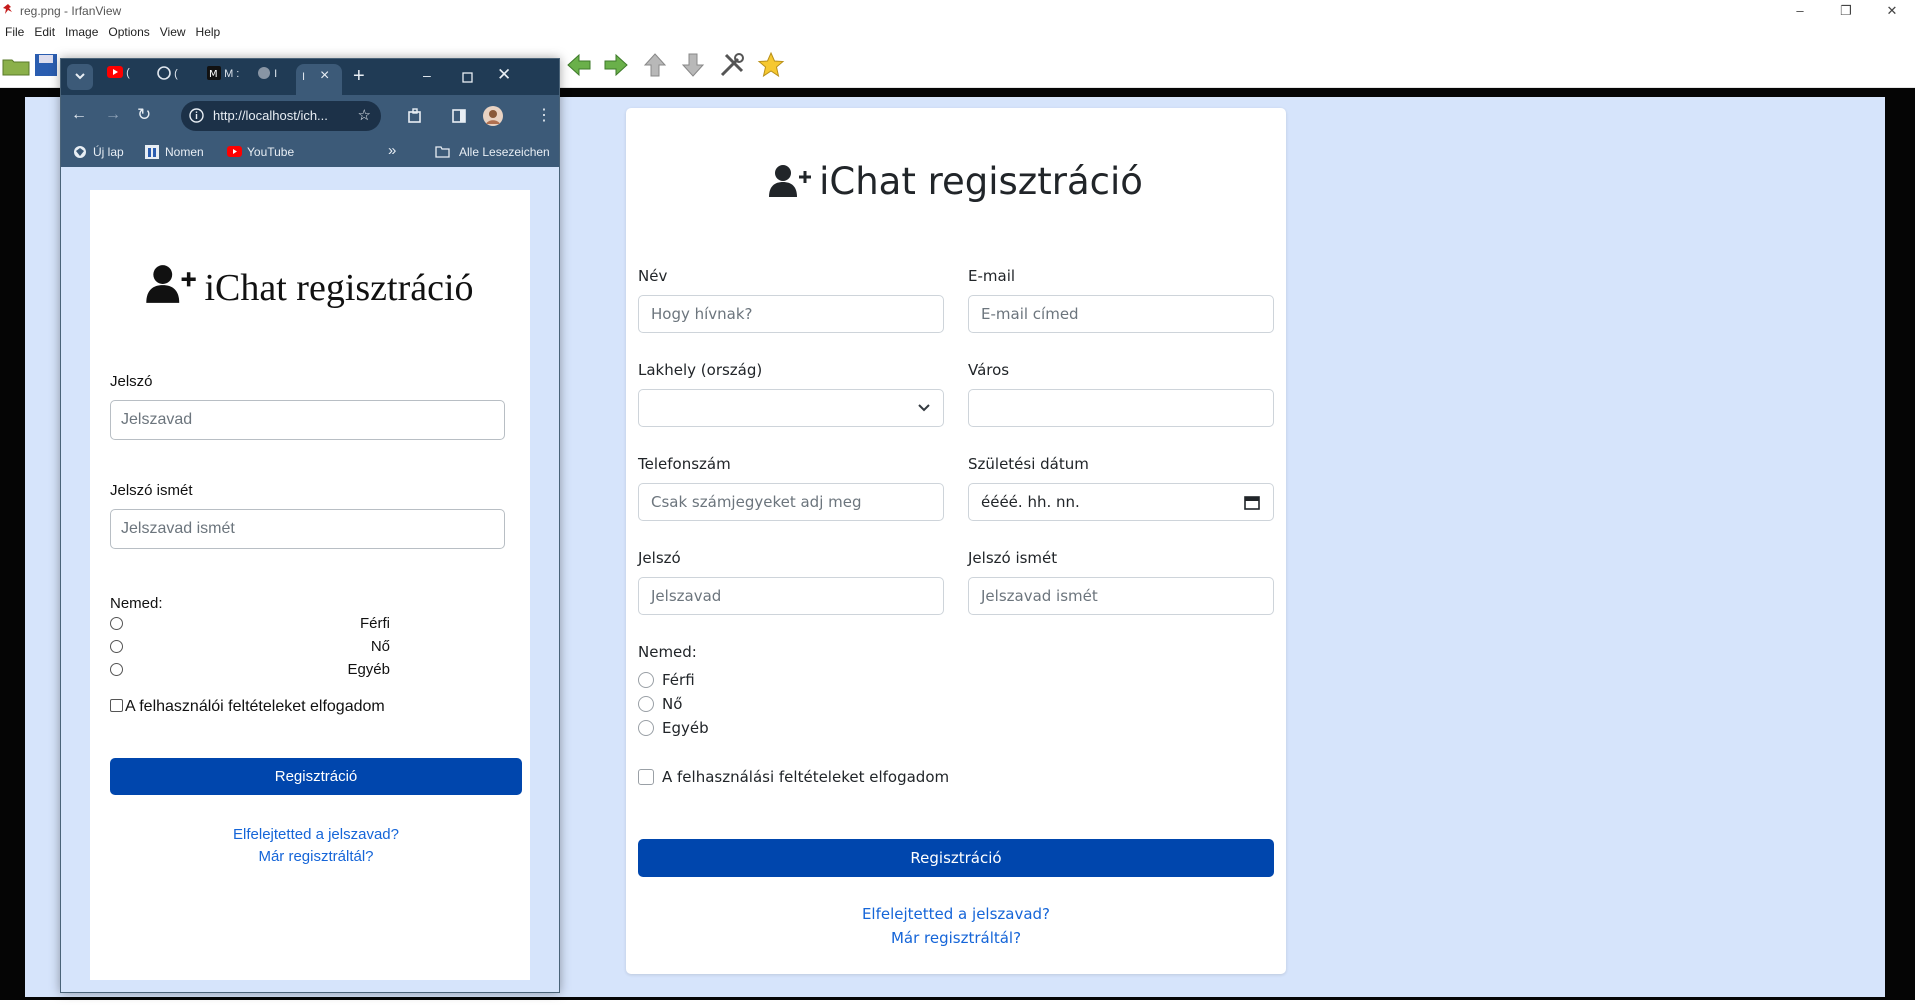  What do you see at coordinates (151, 490) in the screenshot?
I see `mobile-password-confirm-label: Jelszó ismét` at bounding box center [151, 490].